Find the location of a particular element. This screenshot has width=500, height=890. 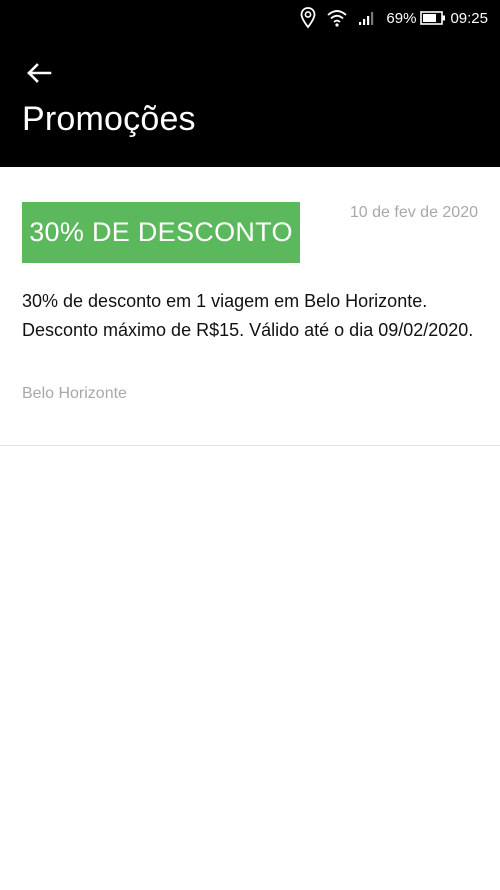

back-button is located at coordinates (39, 73).